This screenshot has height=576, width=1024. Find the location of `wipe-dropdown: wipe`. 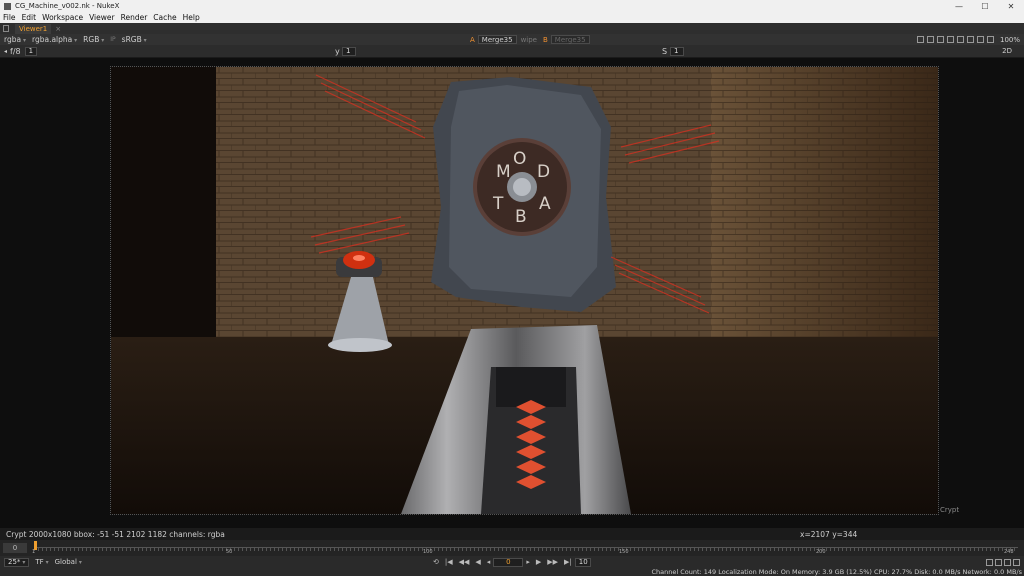

wipe-dropdown: wipe is located at coordinates (529, 40).